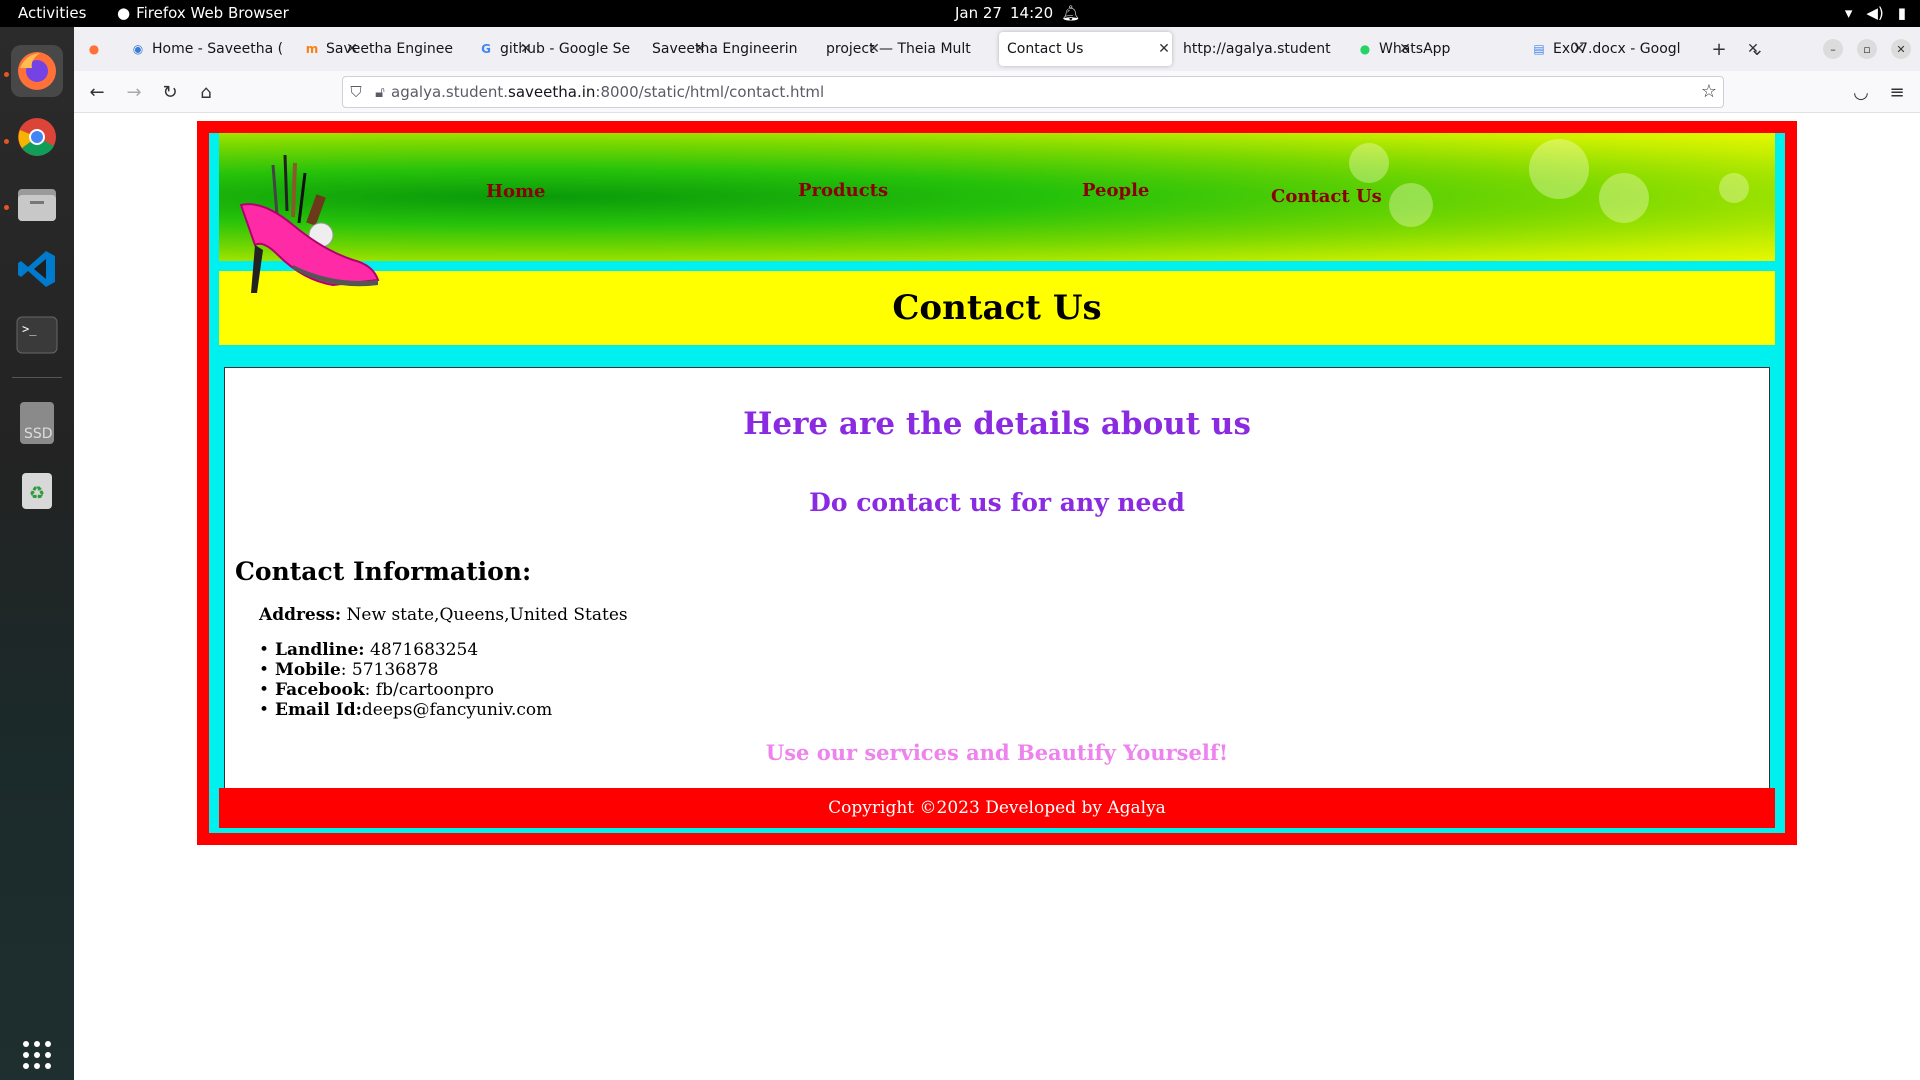  I want to click on url-path: :8000/static/html/contact.html, so click(710, 92).